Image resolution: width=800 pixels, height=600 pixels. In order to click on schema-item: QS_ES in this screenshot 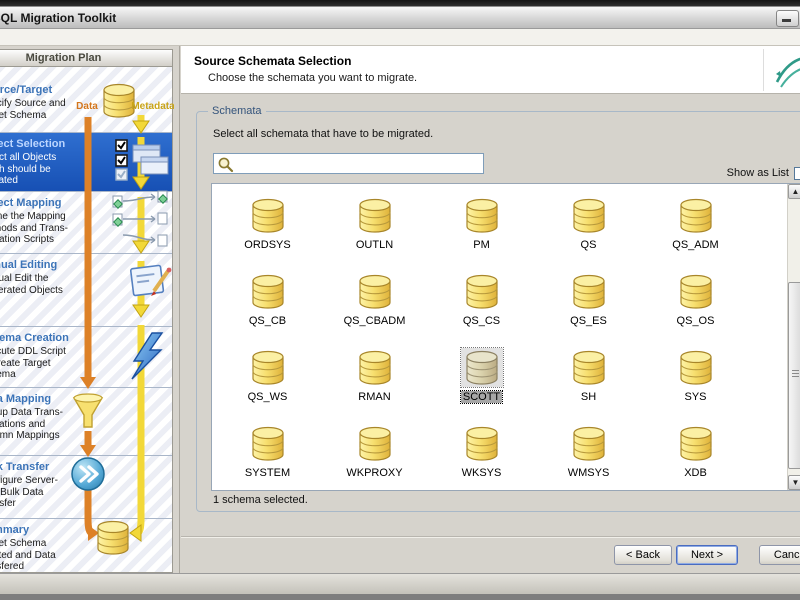, I will do `click(588, 310)`.